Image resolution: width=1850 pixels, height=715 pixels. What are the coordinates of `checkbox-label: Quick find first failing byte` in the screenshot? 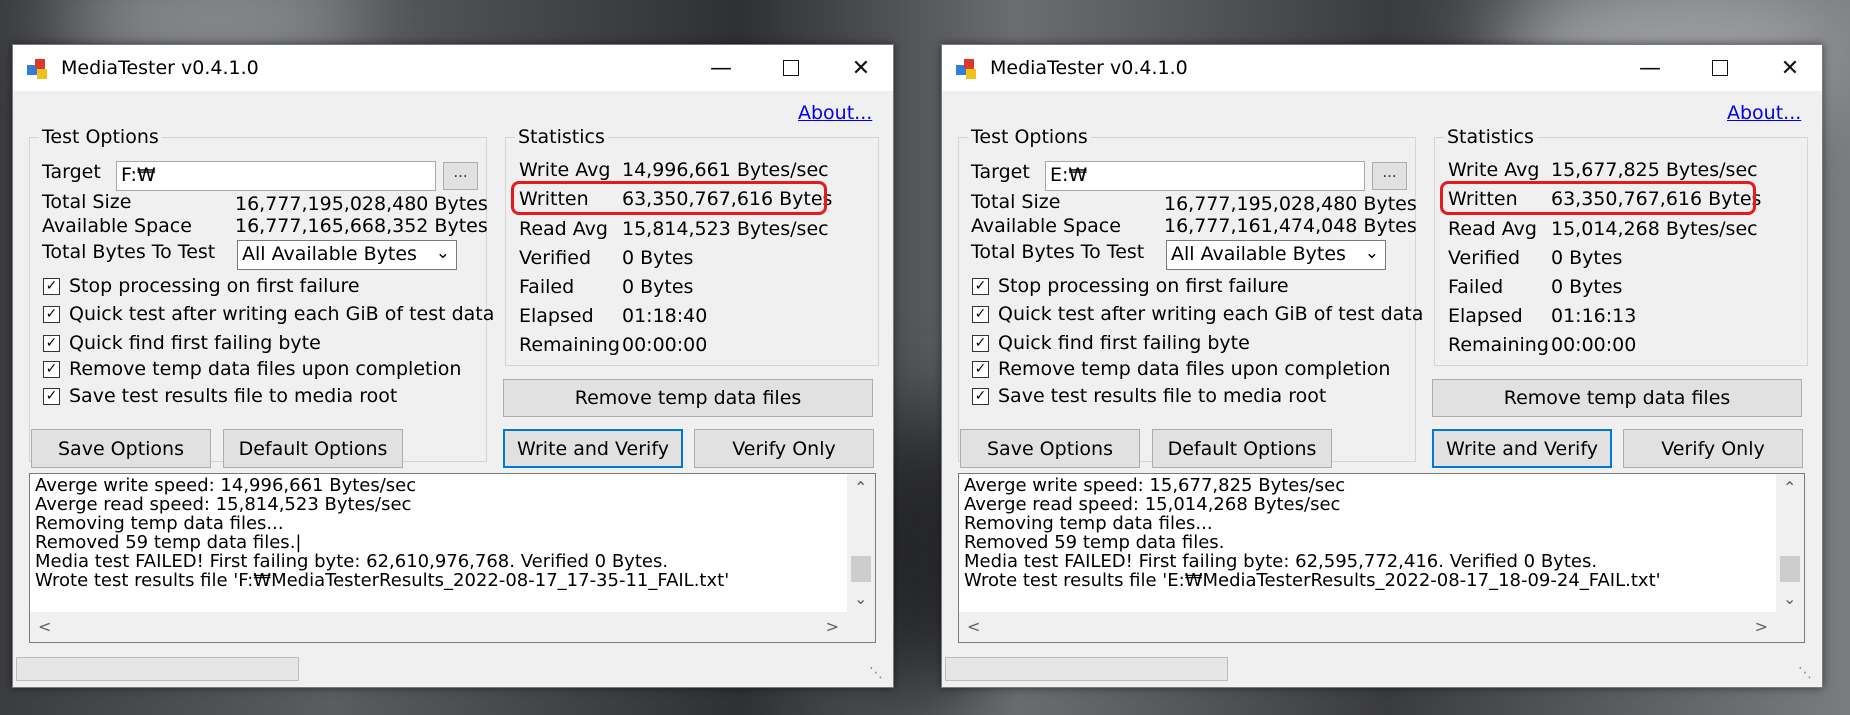 It's located at (1124, 343).